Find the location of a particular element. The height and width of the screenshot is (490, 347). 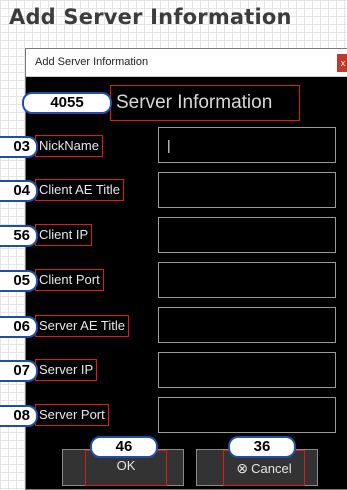

section-title: Server Information is located at coordinates (205, 103).